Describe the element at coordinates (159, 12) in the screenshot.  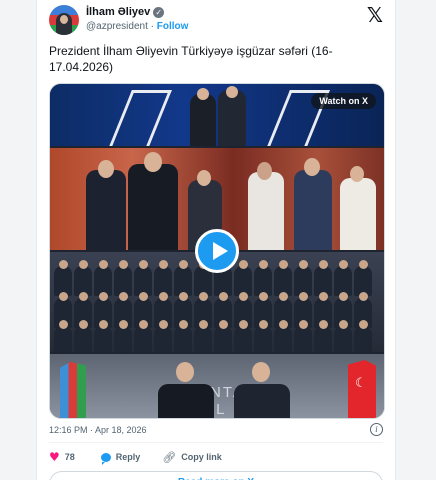
I see `verified-badge-icon: ✓` at that location.